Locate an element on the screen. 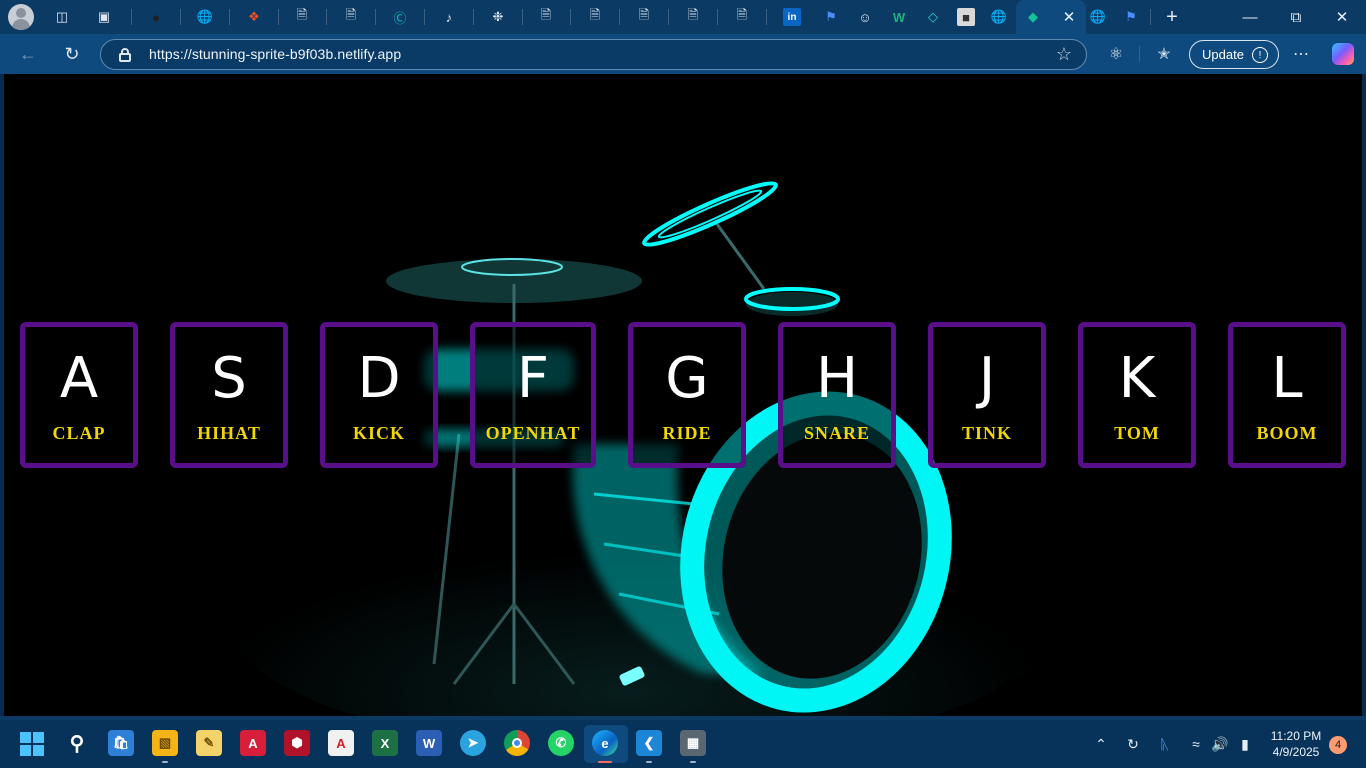  drum-key-tom: K TOM is located at coordinates (1137, 395).